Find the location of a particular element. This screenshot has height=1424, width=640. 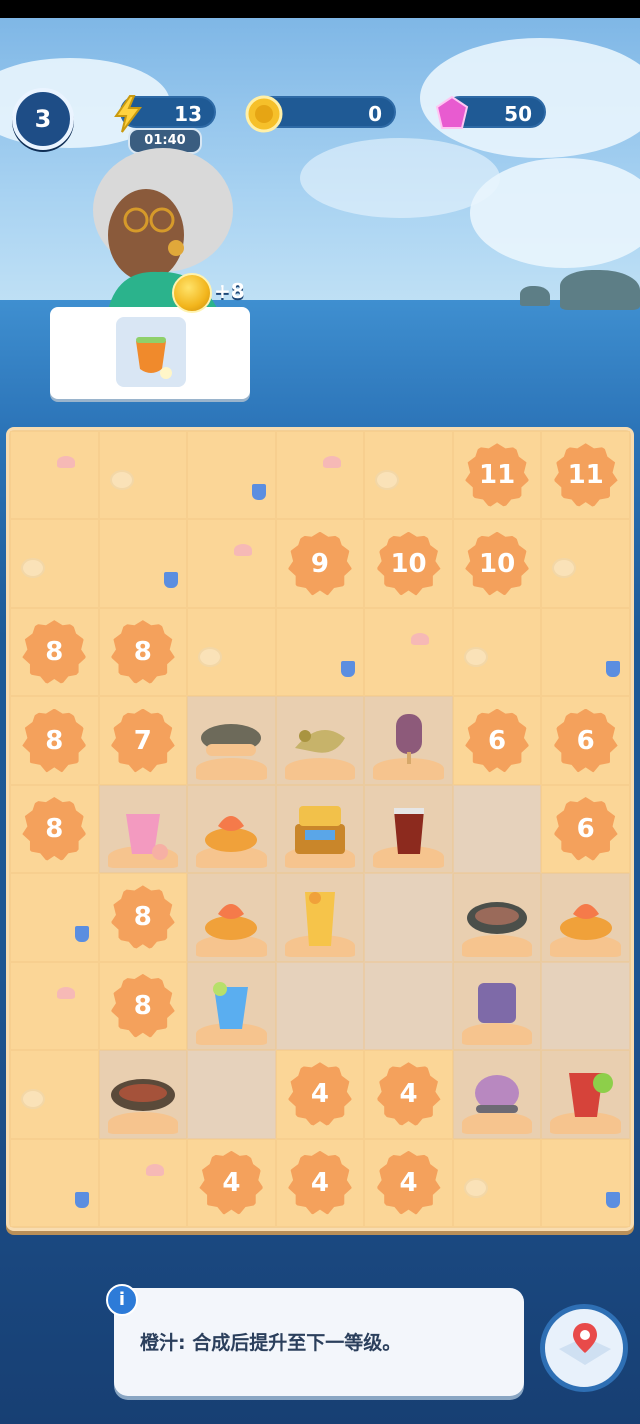

locked-tile: 9 is located at coordinates (320, 563).